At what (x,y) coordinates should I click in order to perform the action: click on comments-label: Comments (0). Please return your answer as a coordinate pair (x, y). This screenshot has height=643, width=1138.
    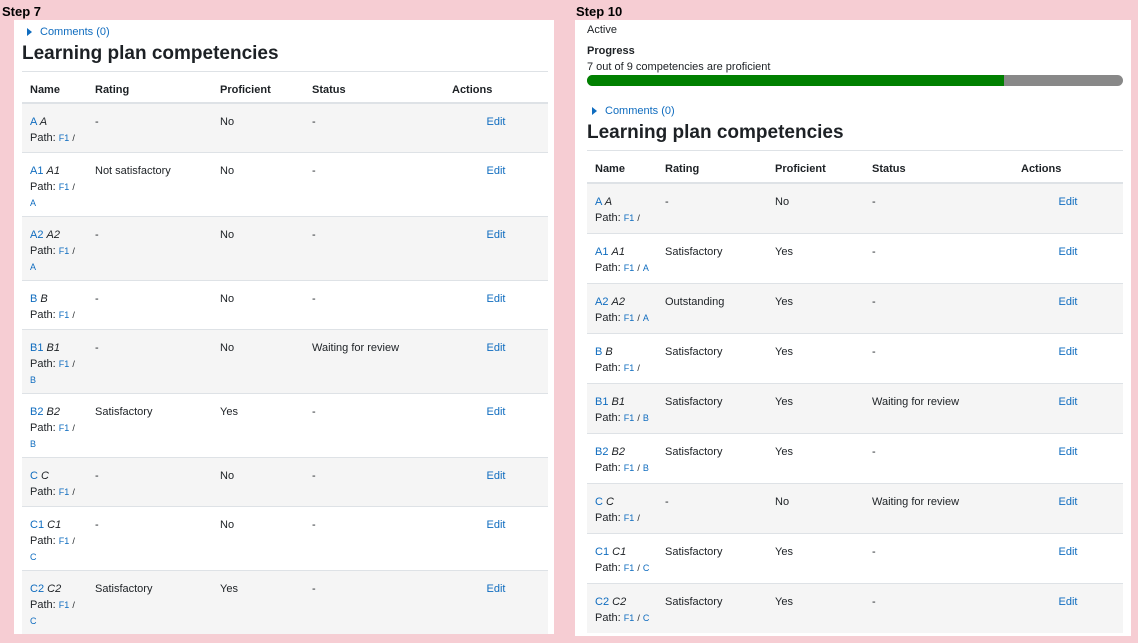
    Looking at the image, I should click on (75, 32).